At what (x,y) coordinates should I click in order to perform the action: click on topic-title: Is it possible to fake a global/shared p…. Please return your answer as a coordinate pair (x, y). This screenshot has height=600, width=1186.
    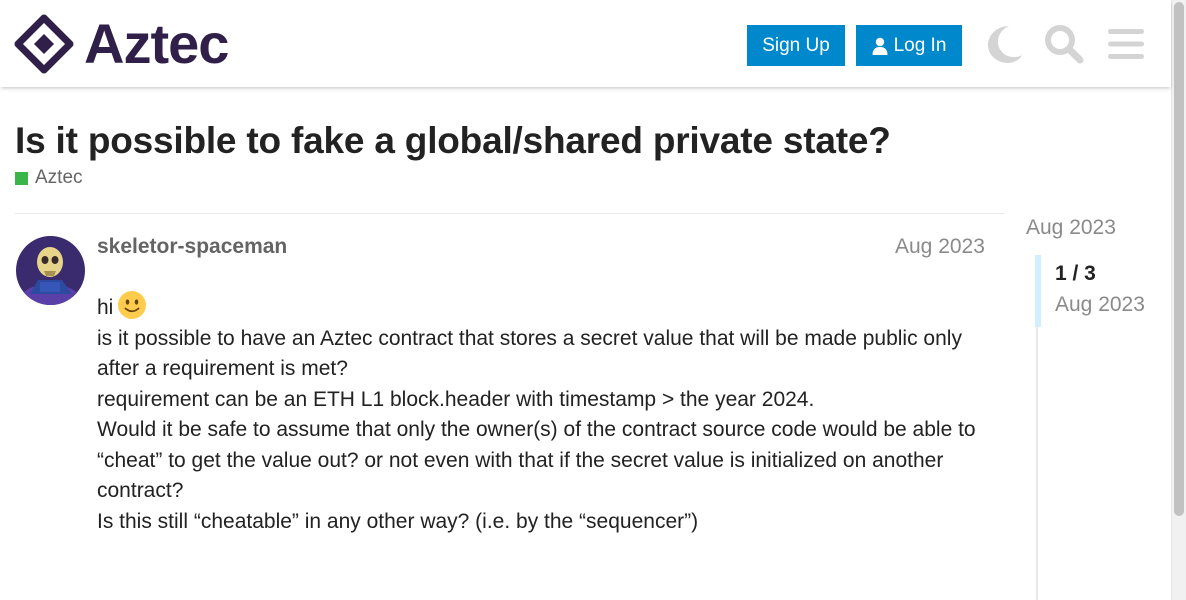
    Looking at the image, I should click on (453, 141).